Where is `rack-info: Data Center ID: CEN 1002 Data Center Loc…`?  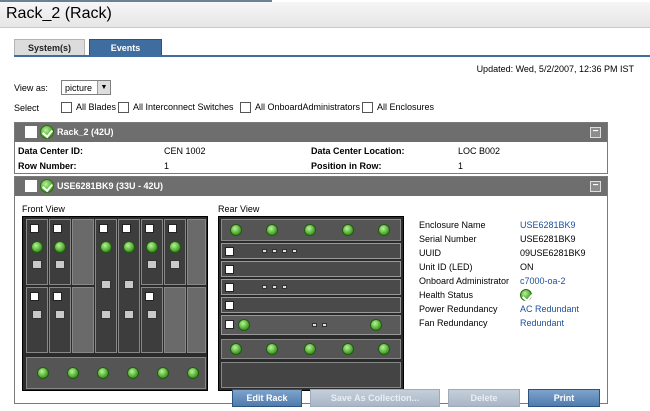 rack-info: Data Center ID: CEN 1002 Data Center Loc… is located at coordinates (311, 157).